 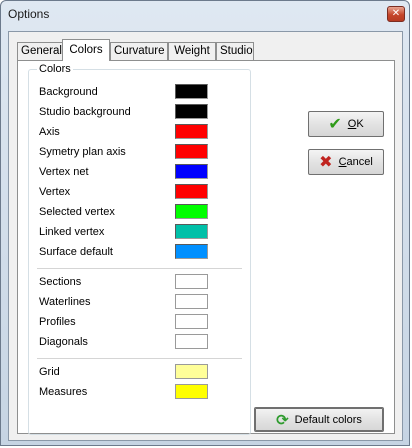 What do you see at coordinates (77, 212) in the screenshot?
I see `color-row-label: Selected vertex` at bounding box center [77, 212].